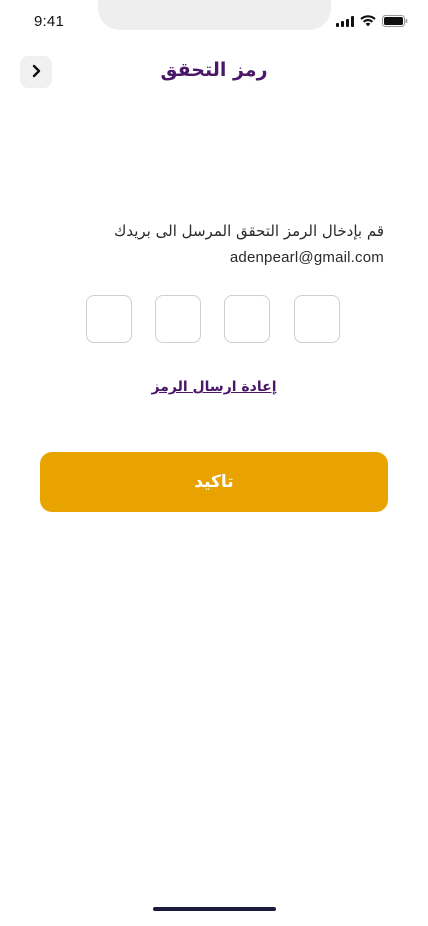 The height and width of the screenshot is (926, 428). I want to click on email-address: adenpearl@gmail.com, so click(306, 257).